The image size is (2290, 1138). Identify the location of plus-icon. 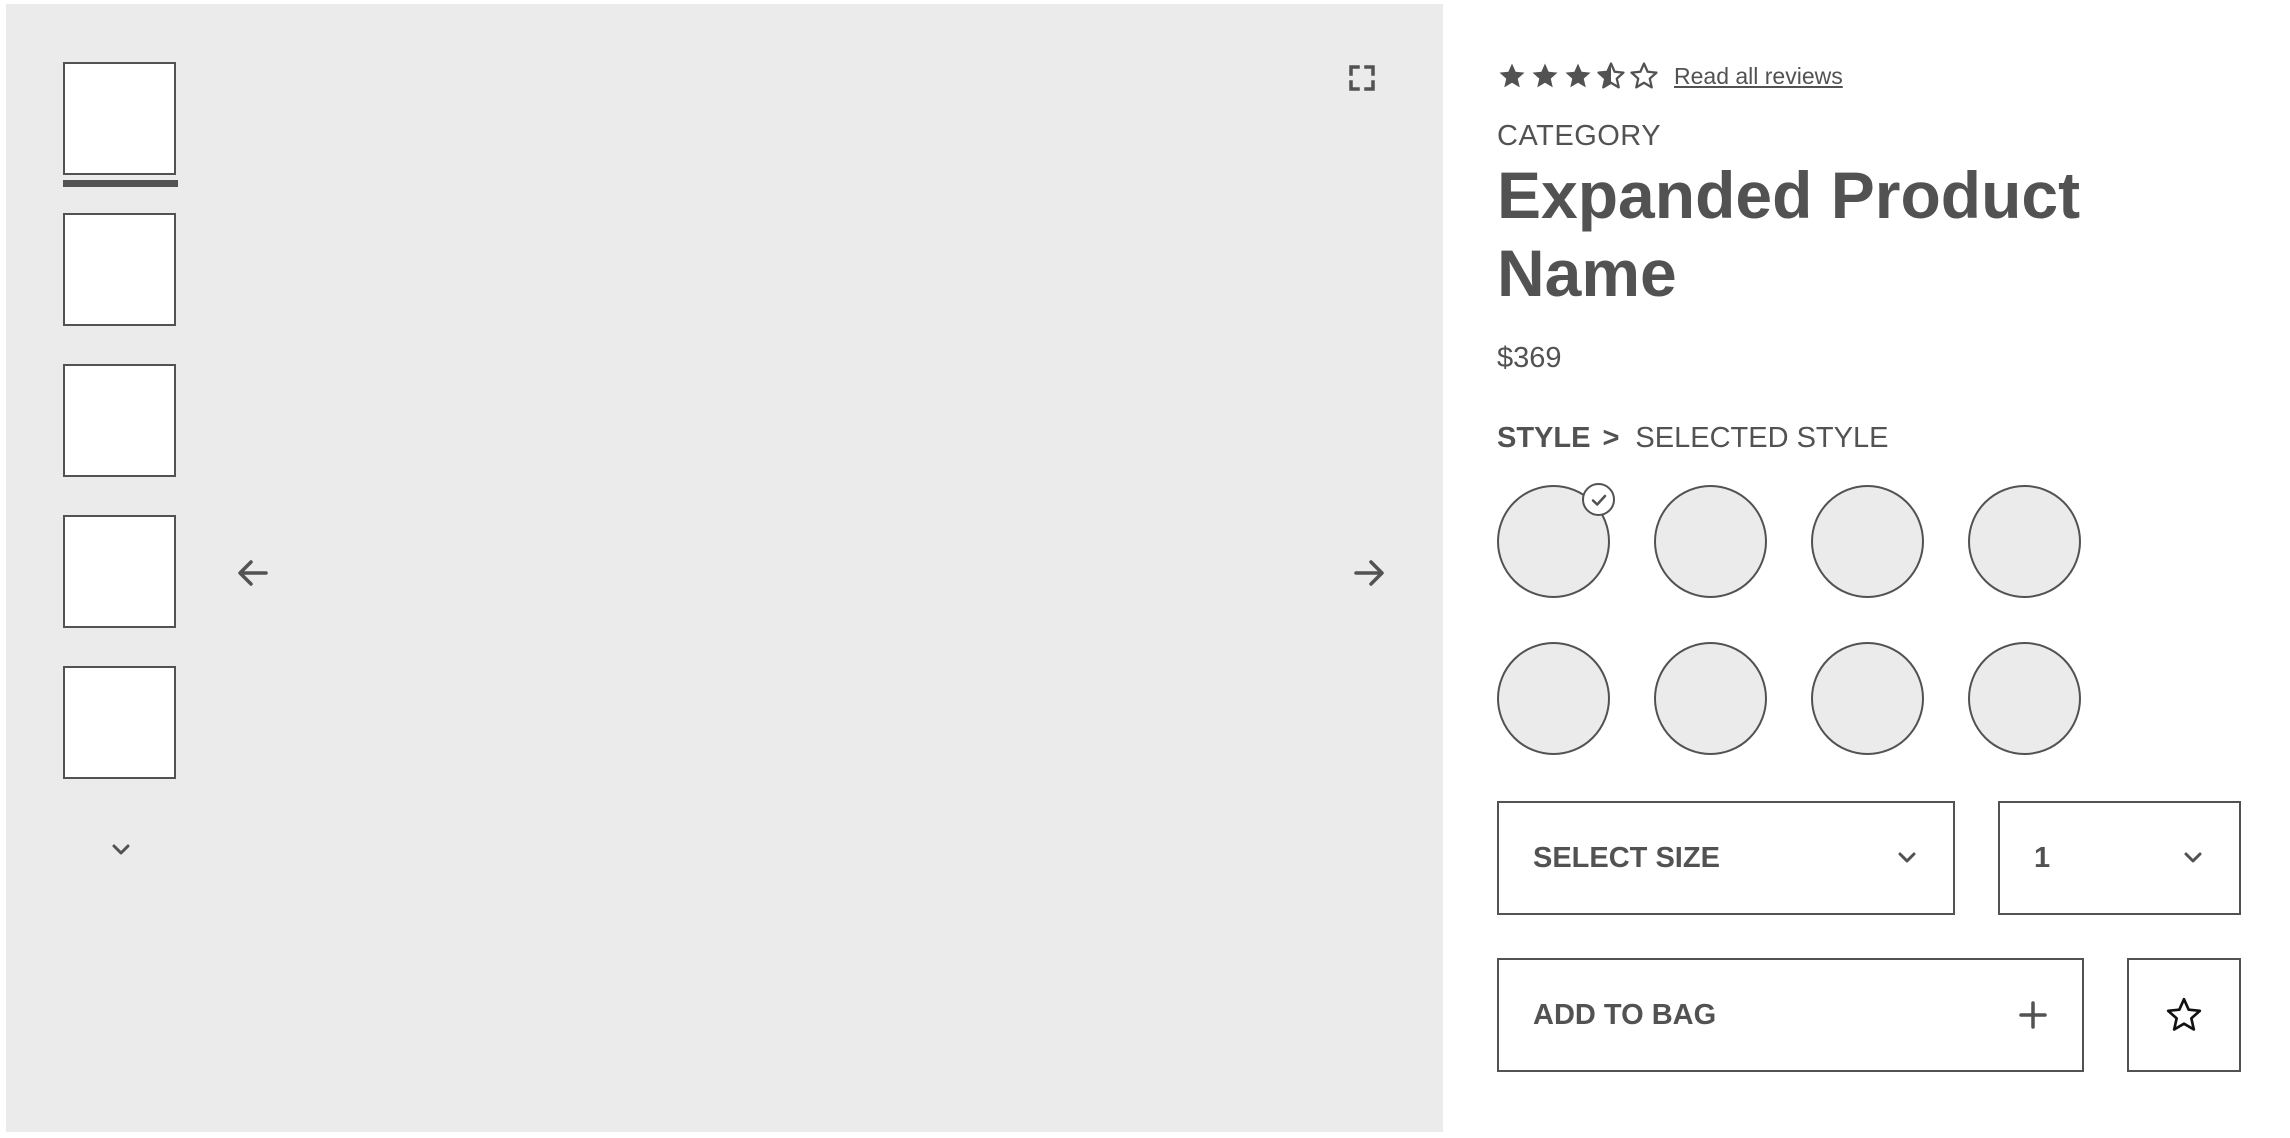
(2033, 1015).